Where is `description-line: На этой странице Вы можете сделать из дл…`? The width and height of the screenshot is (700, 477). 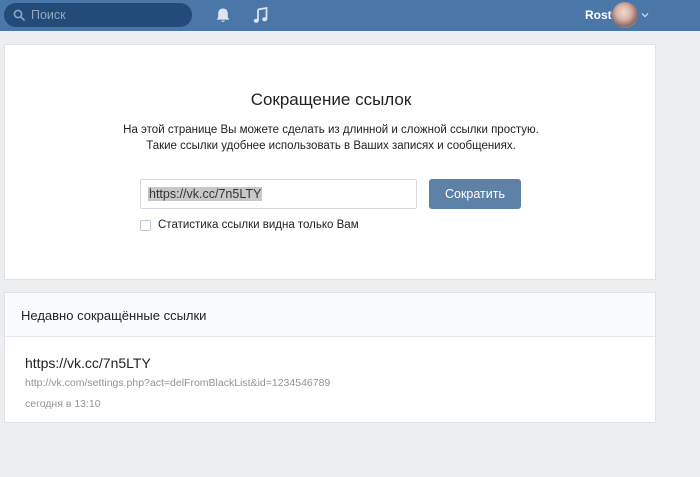 description-line: На этой странице Вы можете сделать из дл… is located at coordinates (331, 130).